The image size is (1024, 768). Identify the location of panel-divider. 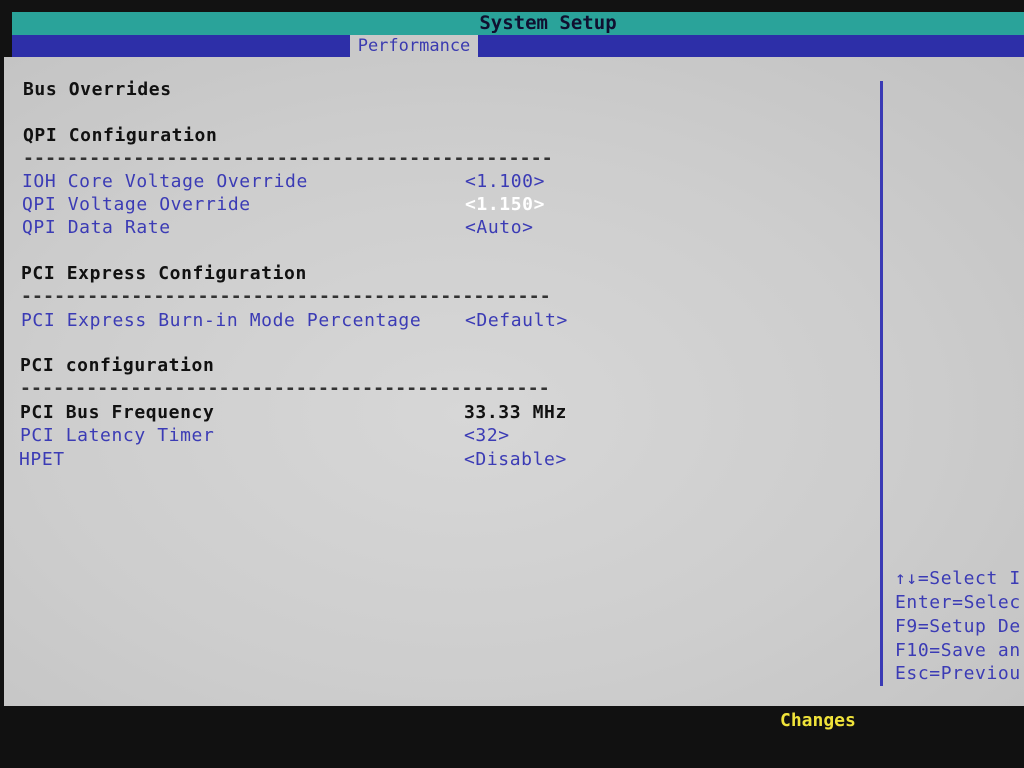
(881, 383).